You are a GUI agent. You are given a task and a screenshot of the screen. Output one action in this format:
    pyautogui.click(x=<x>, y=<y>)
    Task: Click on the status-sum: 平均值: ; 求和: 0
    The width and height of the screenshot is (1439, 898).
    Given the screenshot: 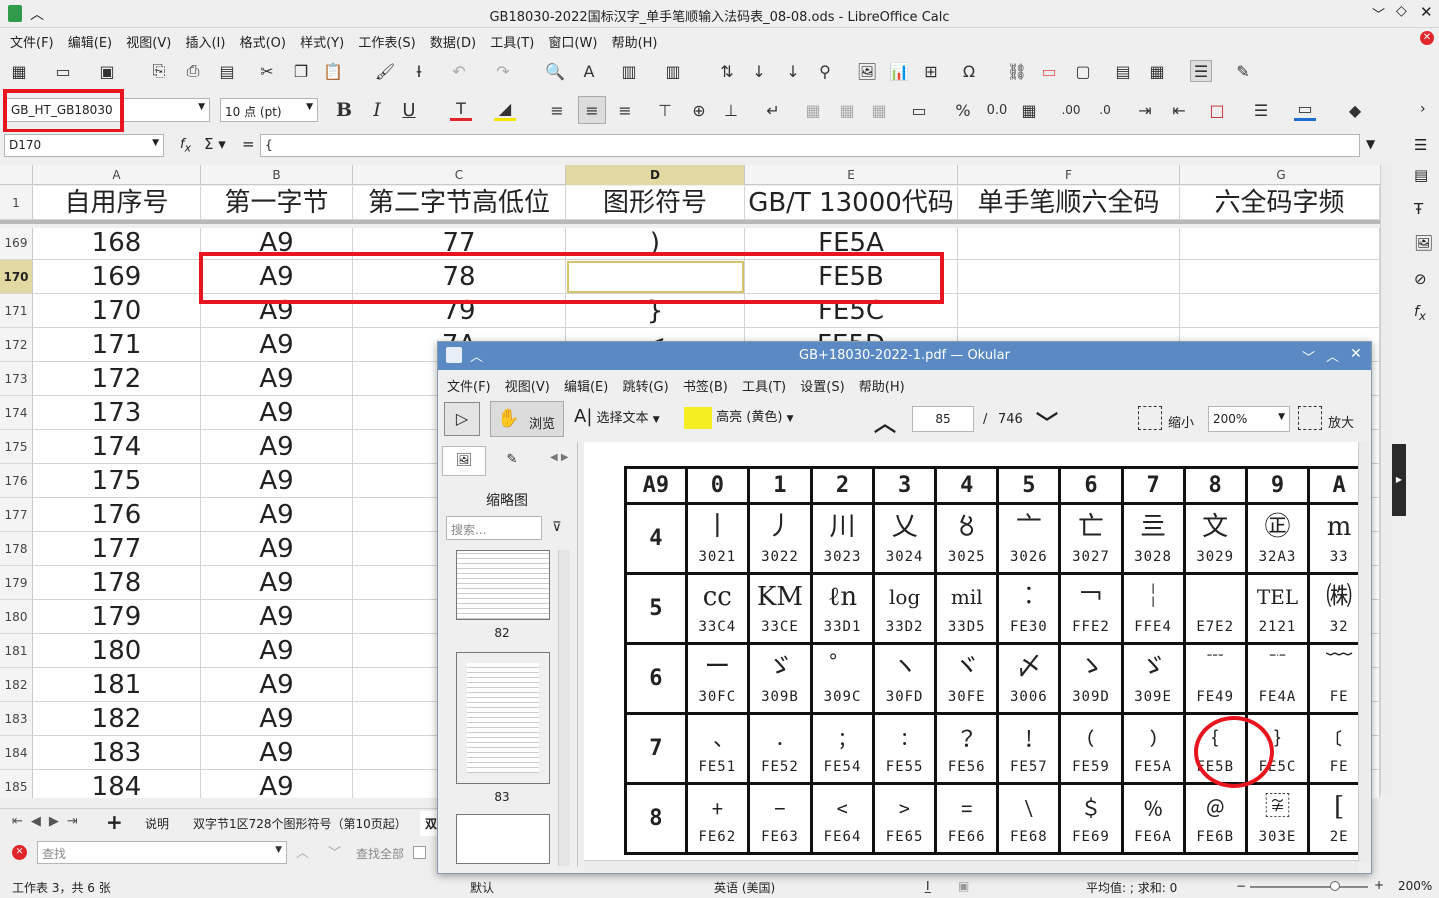 What is the action you would take?
    pyautogui.click(x=1131, y=887)
    